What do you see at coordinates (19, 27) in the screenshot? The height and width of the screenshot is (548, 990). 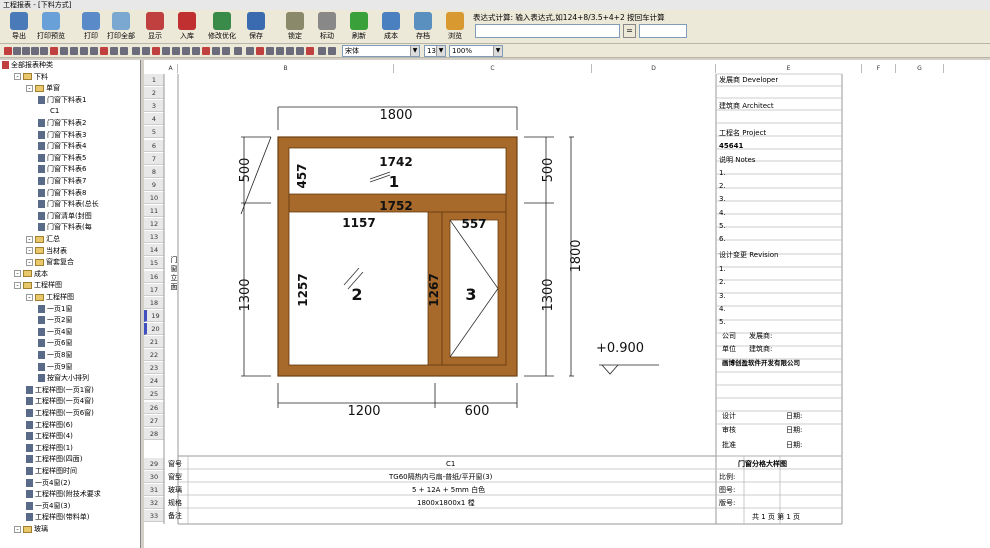 I see `export-button: 导出` at bounding box center [19, 27].